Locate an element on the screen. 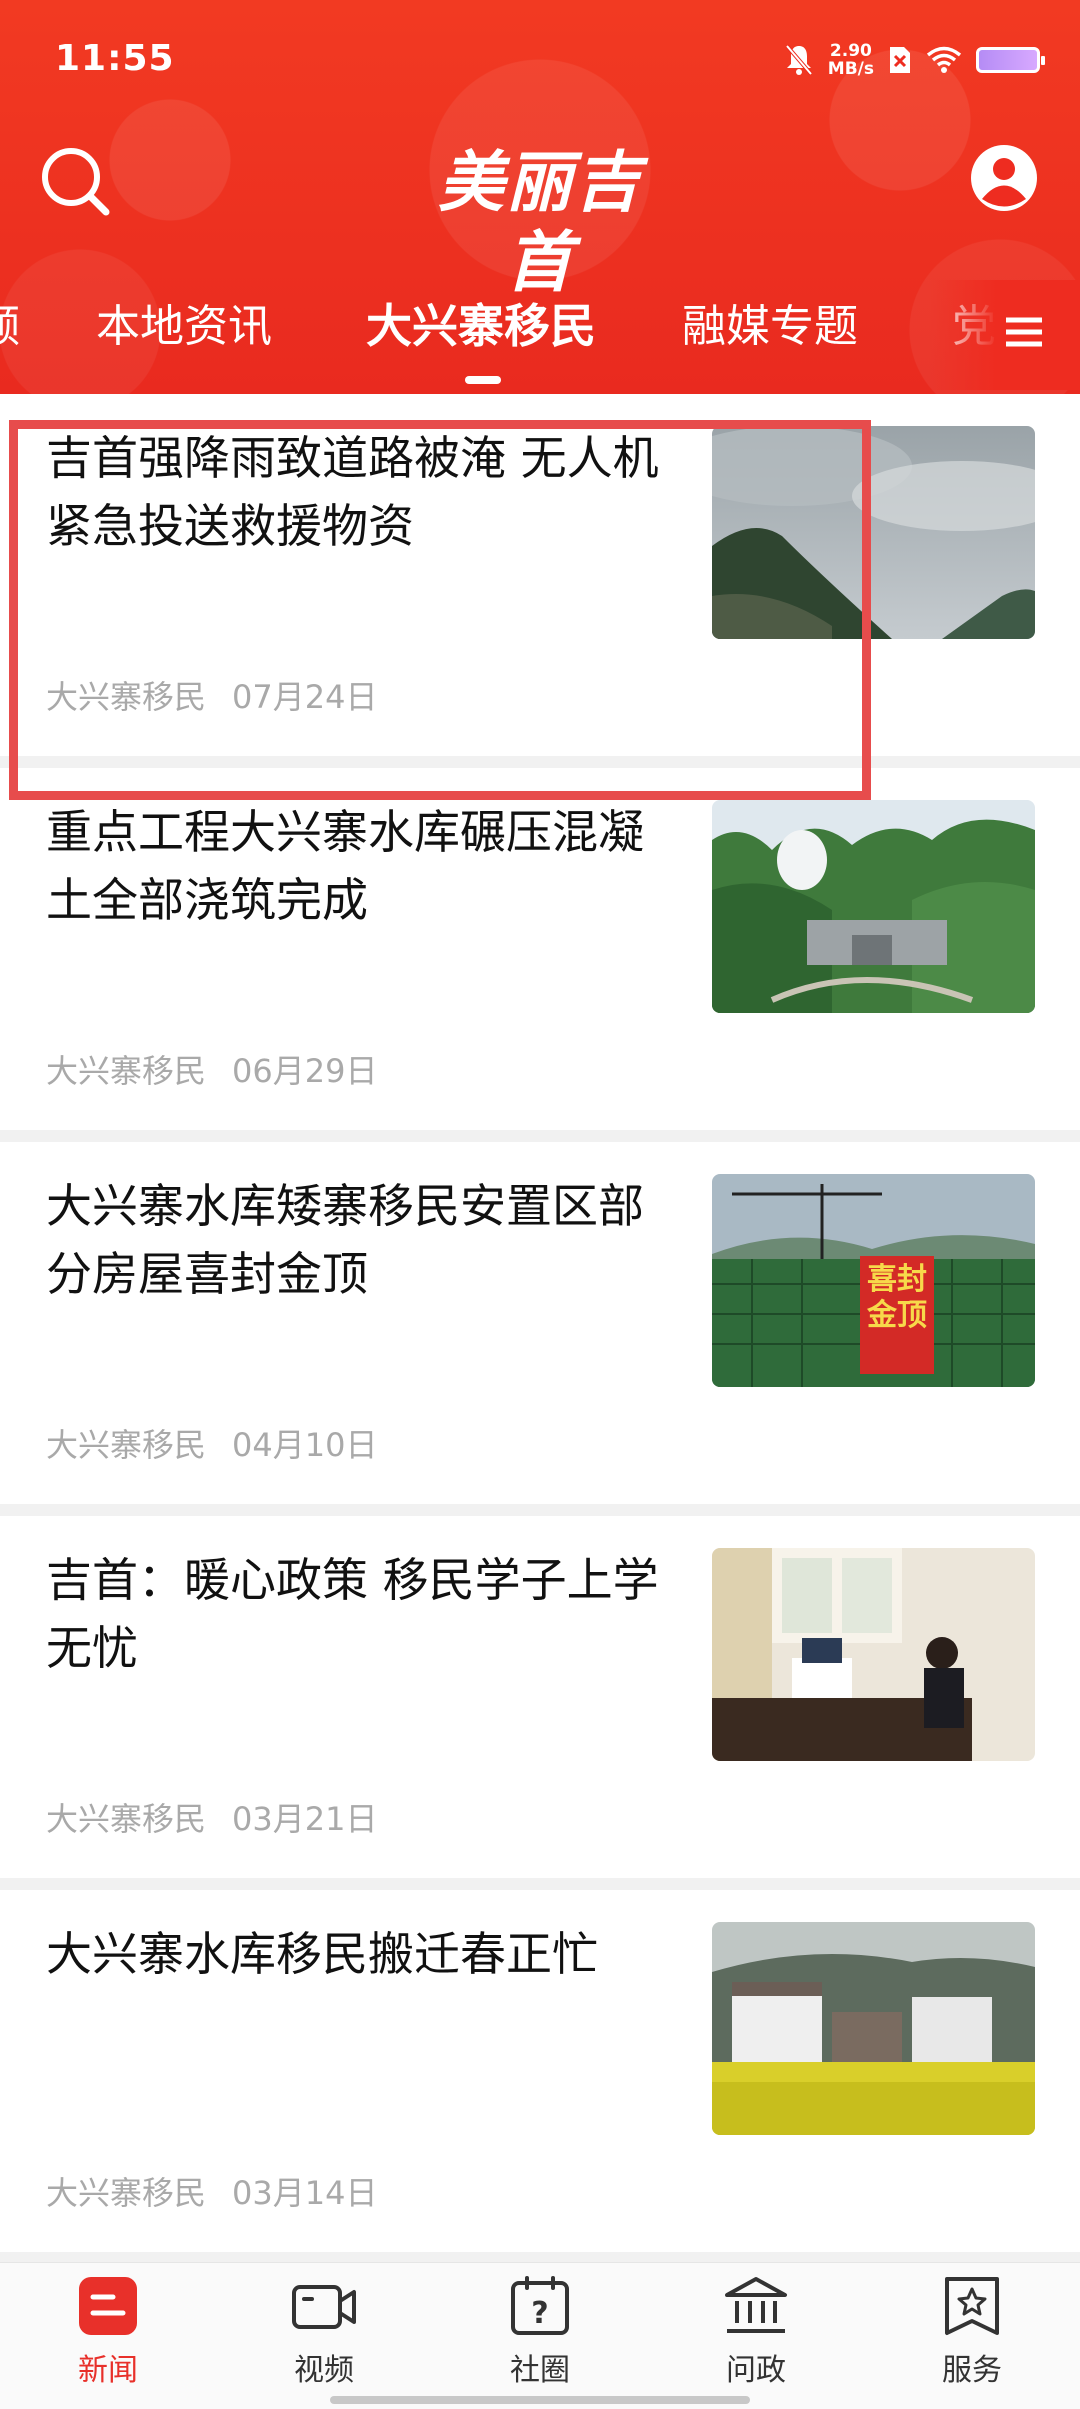 The image size is (1080, 2409). sim-disabled-icon is located at coordinates (900, 60).